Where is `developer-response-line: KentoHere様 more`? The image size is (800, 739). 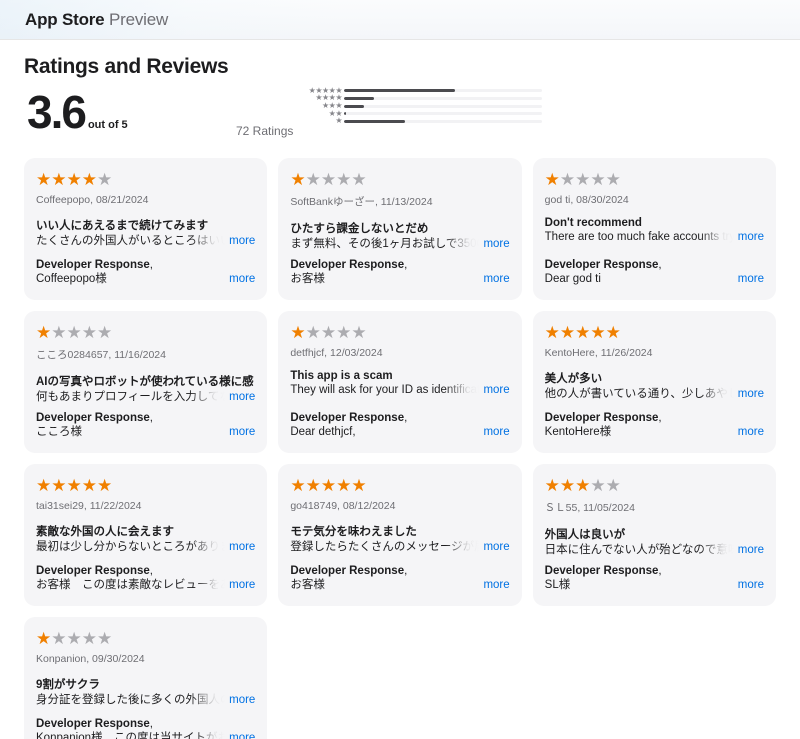
developer-response-line: KentoHere様 more is located at coordinates (654, 433).